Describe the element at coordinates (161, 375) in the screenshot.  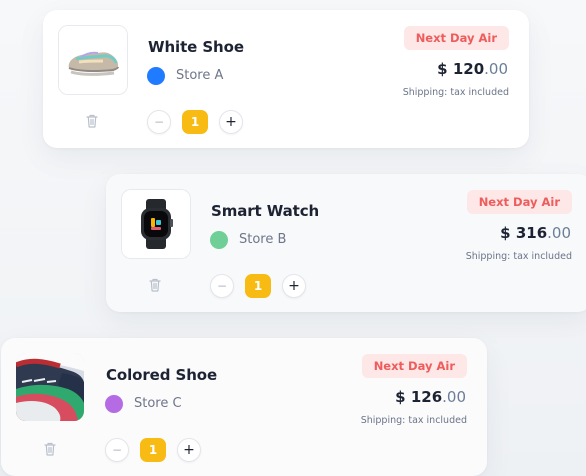
I see `product-title: Colored Shoe` at that location.